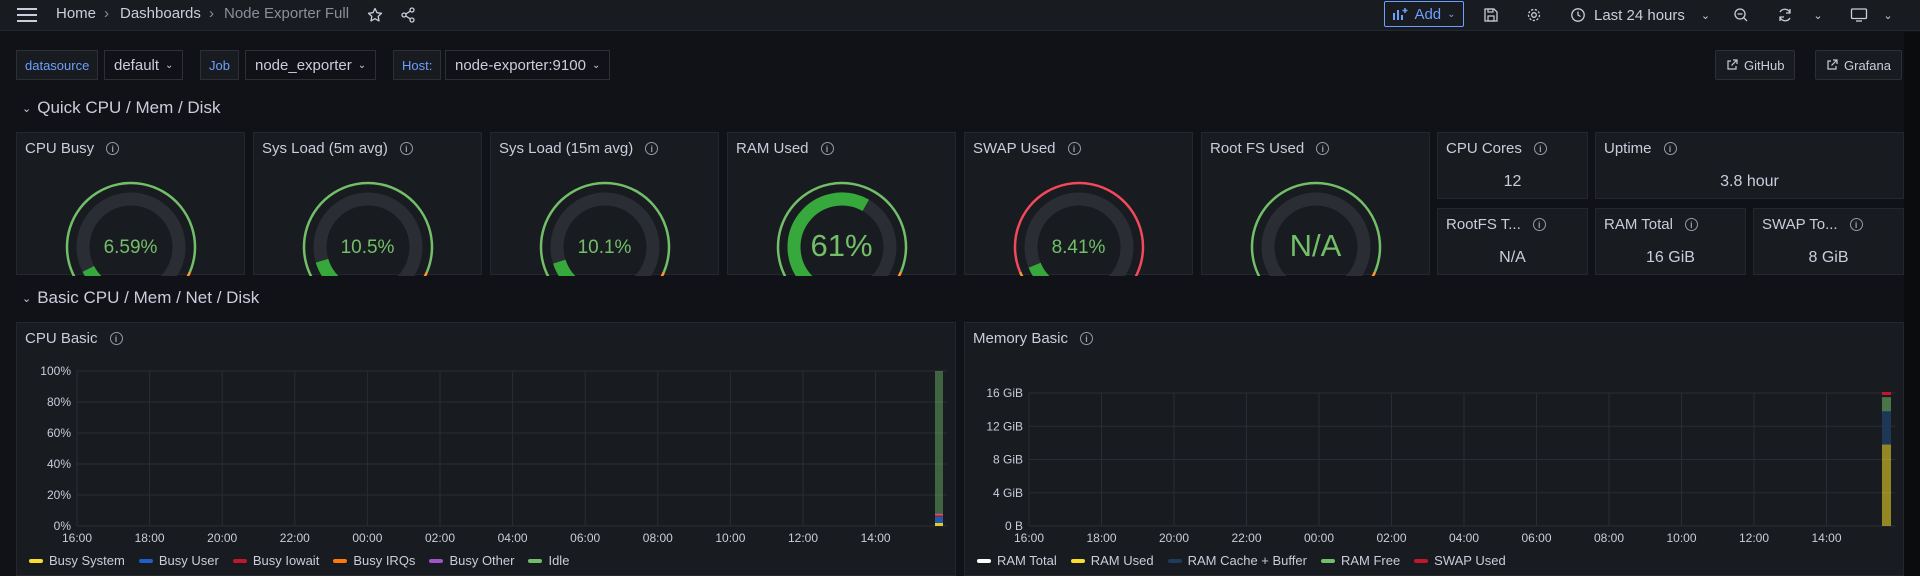  What do you see at coordinates (77, 538) in the screenshot?
I see `x-tick-label: 16:00` at bounding box center [77, 538].